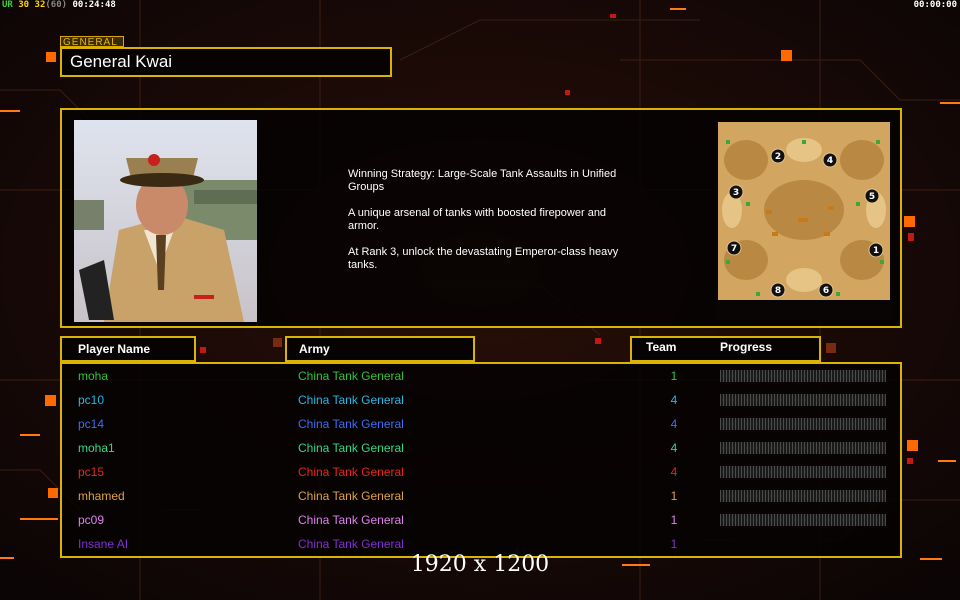  What do you see at coordinates (661, 347) in the screenshot?
I see `header-team-label: Team` at bounding box center [661, 347].